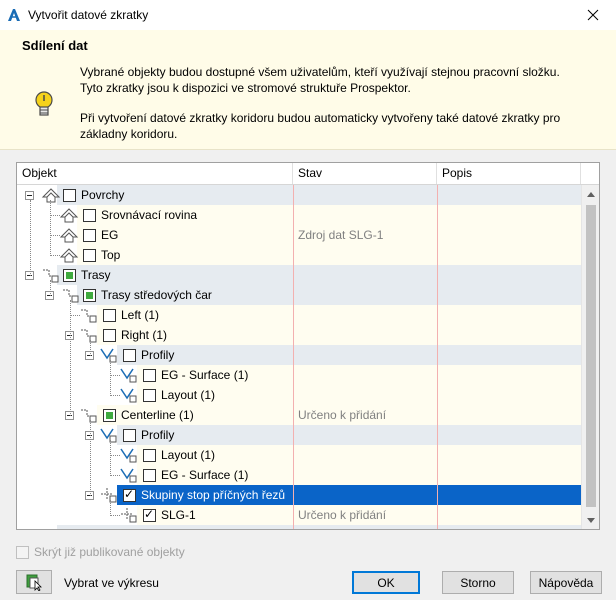  I want to click on tree-row-surface-item: Top, so click(299, 255).